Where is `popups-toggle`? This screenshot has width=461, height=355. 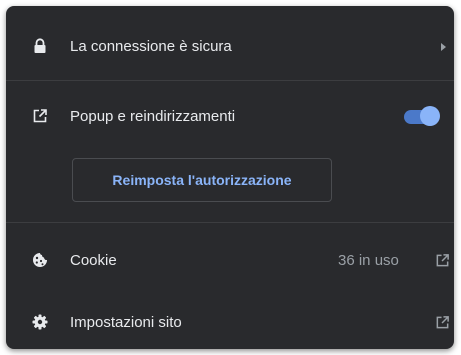
popups-toggle is located at coordinates (422, 116).